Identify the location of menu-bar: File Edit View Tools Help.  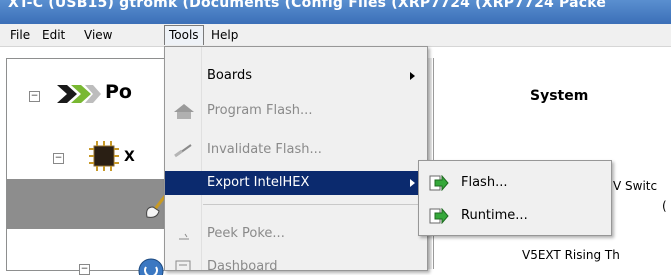
(335, 35).